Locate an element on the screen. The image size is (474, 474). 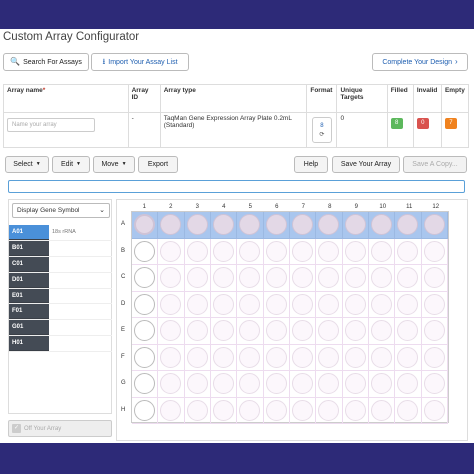
list-item: B01 is located at coordinates (60, 248).